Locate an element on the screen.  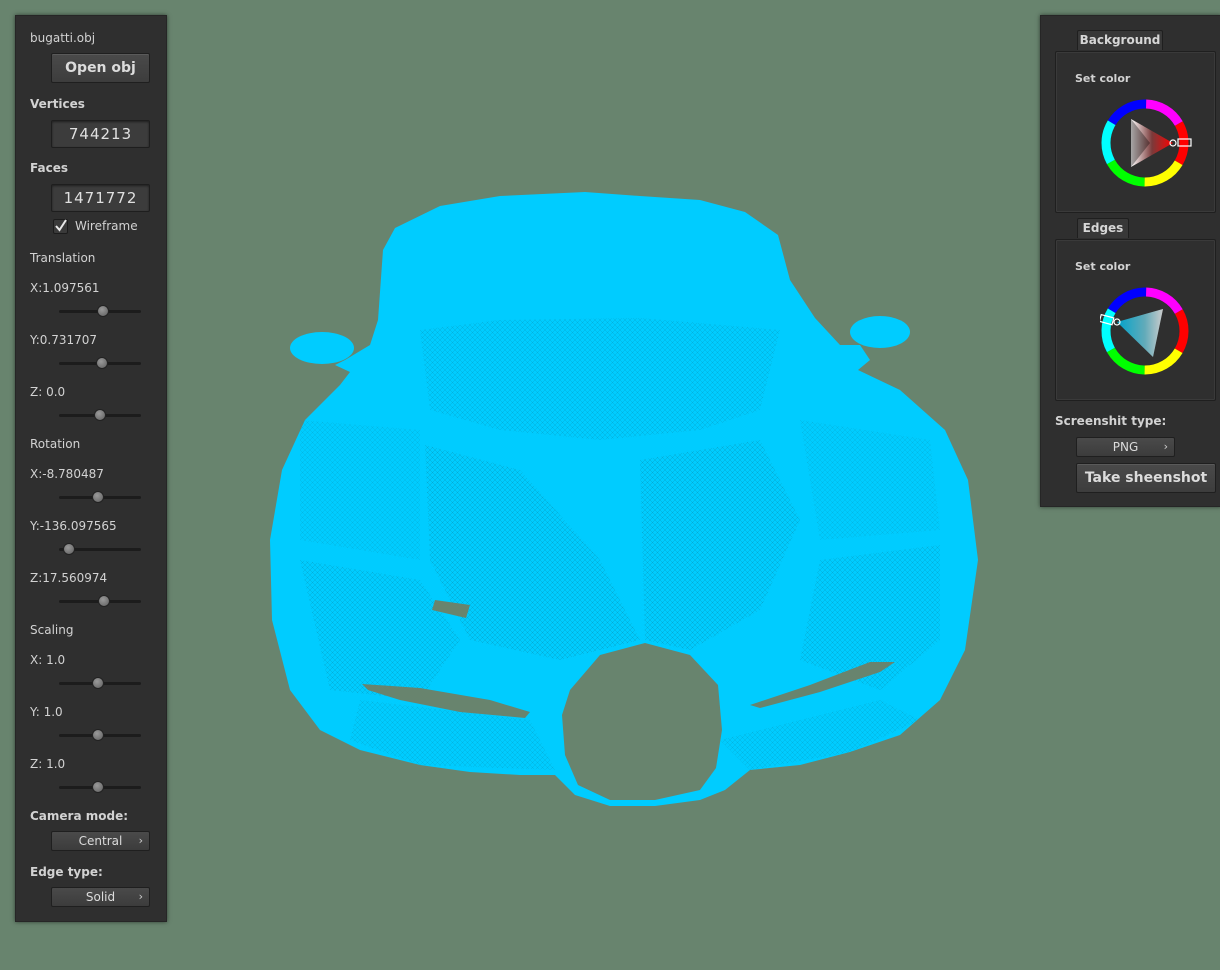
checkmark-icon is located at coordinates (61, 225).